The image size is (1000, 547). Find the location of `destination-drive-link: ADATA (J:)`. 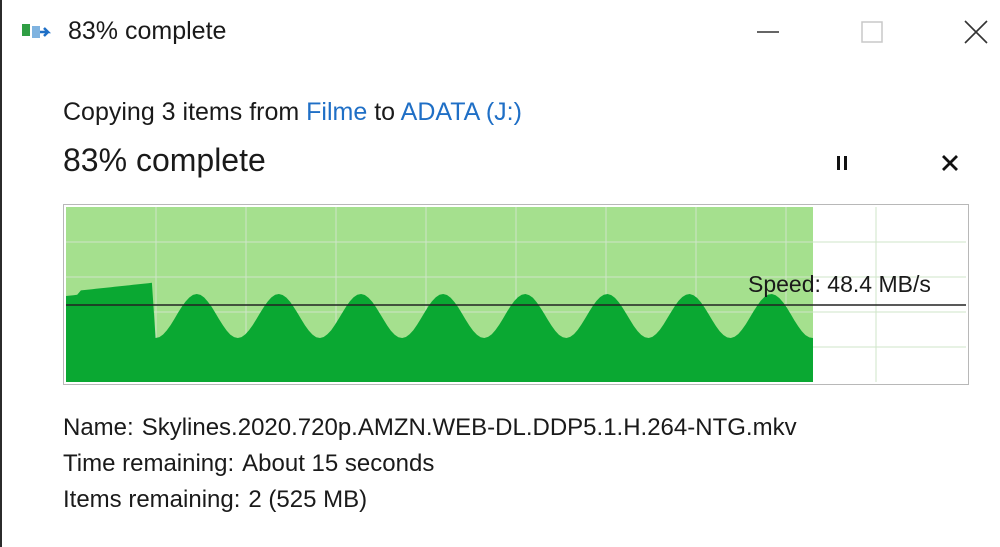

destination-drive-link: ADATA (J:) is located at coordinates (461, 112).